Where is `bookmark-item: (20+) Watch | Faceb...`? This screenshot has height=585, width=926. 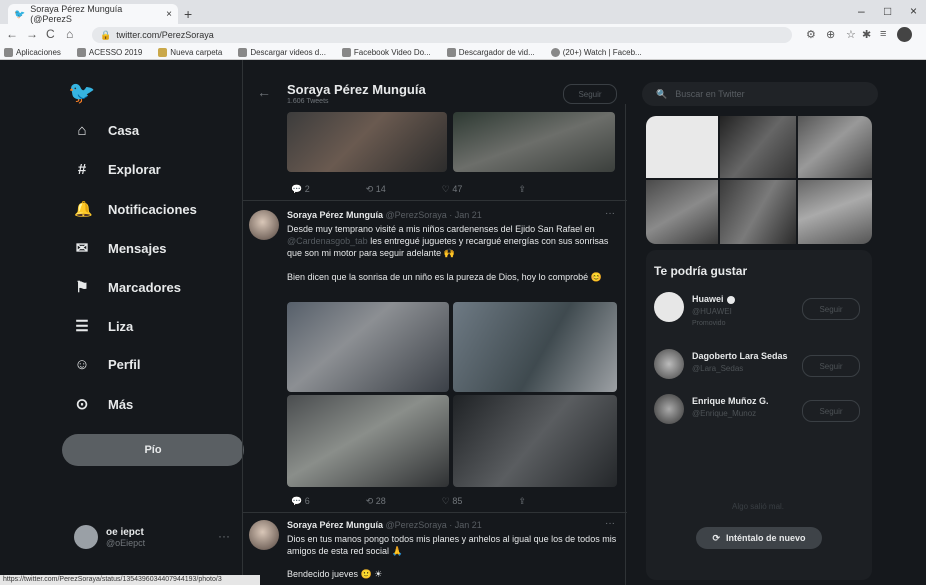
bookmark-item: (20+) Watch | Faceb... is located at coordinates (596, 52).